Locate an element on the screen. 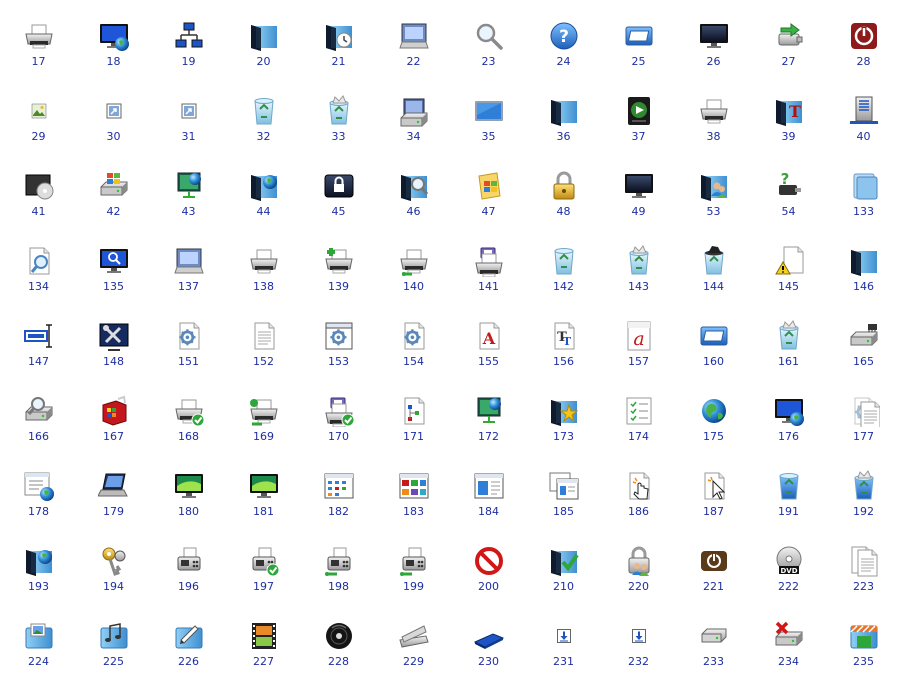 The image size is (902, 681). icon-tile: 143 is located at coordinates (638, 262).